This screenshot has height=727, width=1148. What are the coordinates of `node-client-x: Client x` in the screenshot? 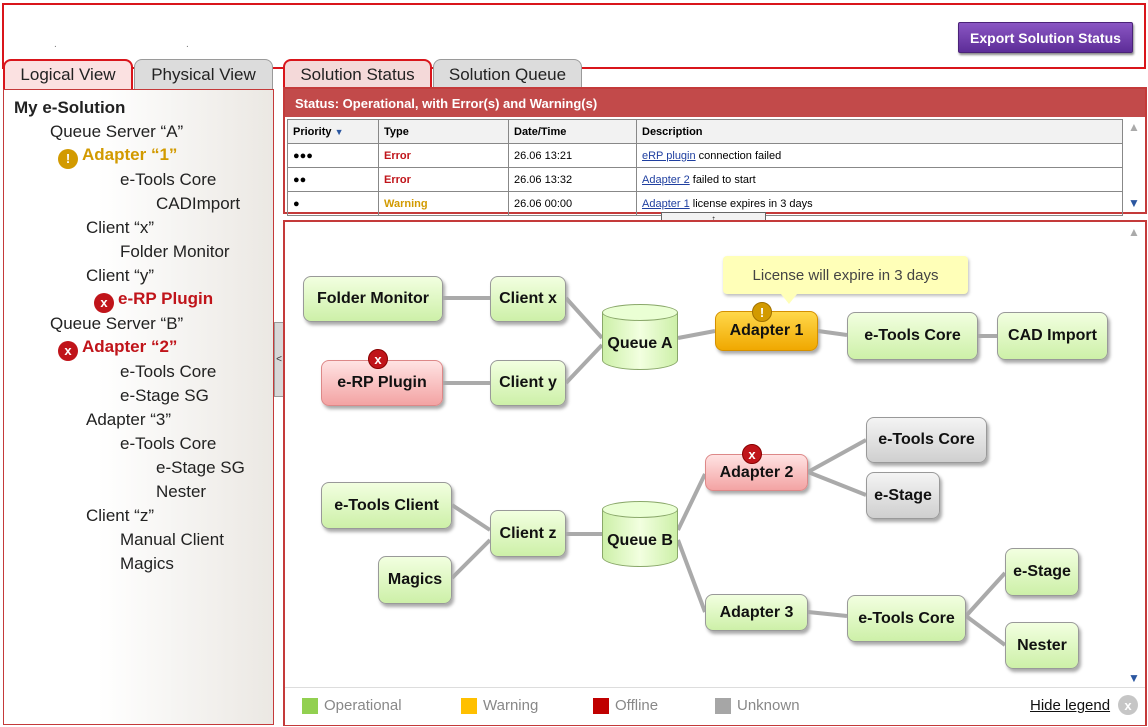 It's located at (528, 299).